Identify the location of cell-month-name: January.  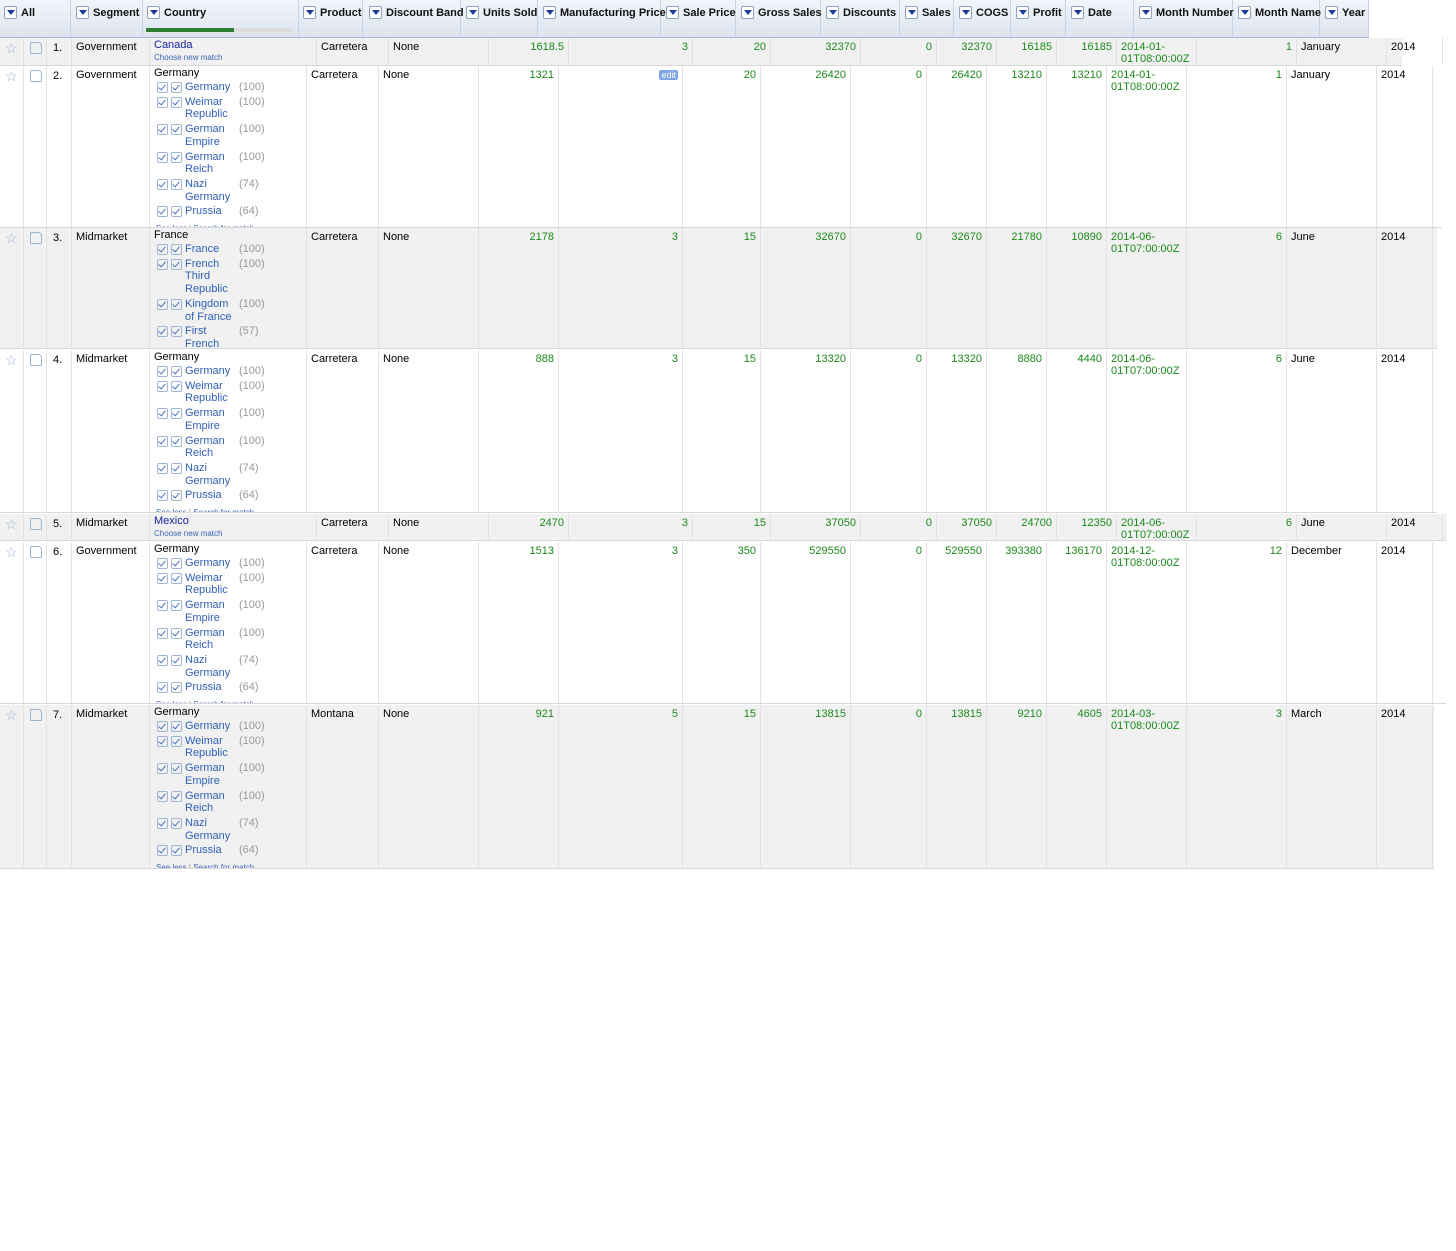
(1342, 51).